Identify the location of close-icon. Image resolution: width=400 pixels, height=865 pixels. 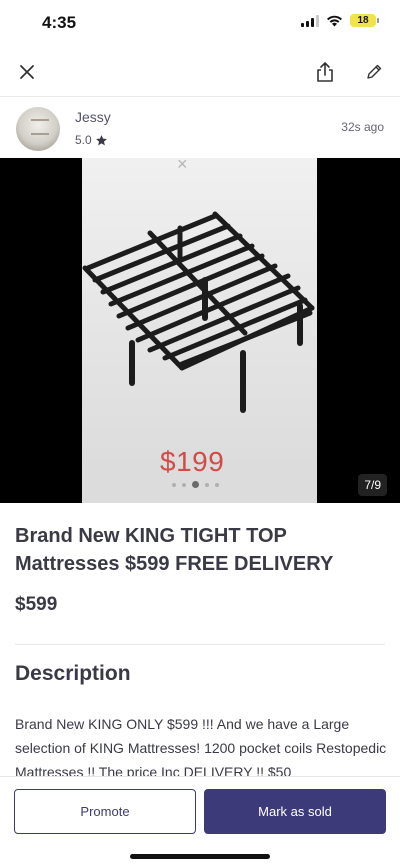
(27, 72).